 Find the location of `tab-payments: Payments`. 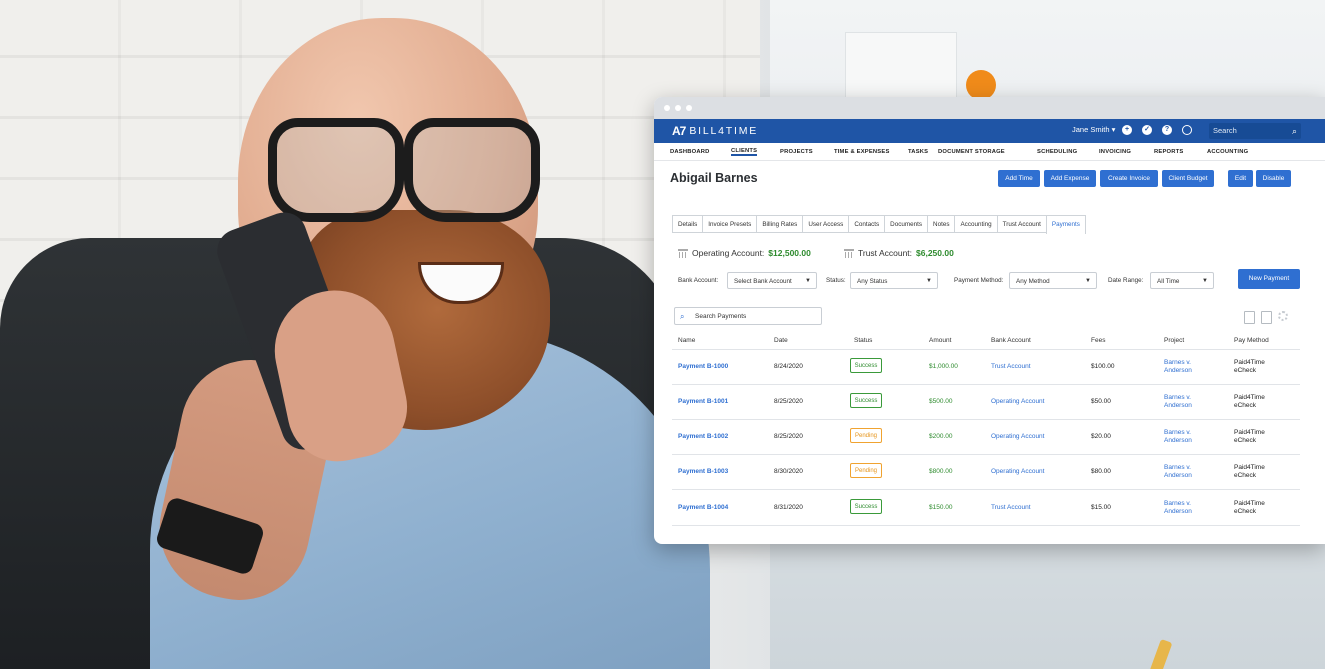

tab-payments: Payments is located at coordinates (1065, 224).